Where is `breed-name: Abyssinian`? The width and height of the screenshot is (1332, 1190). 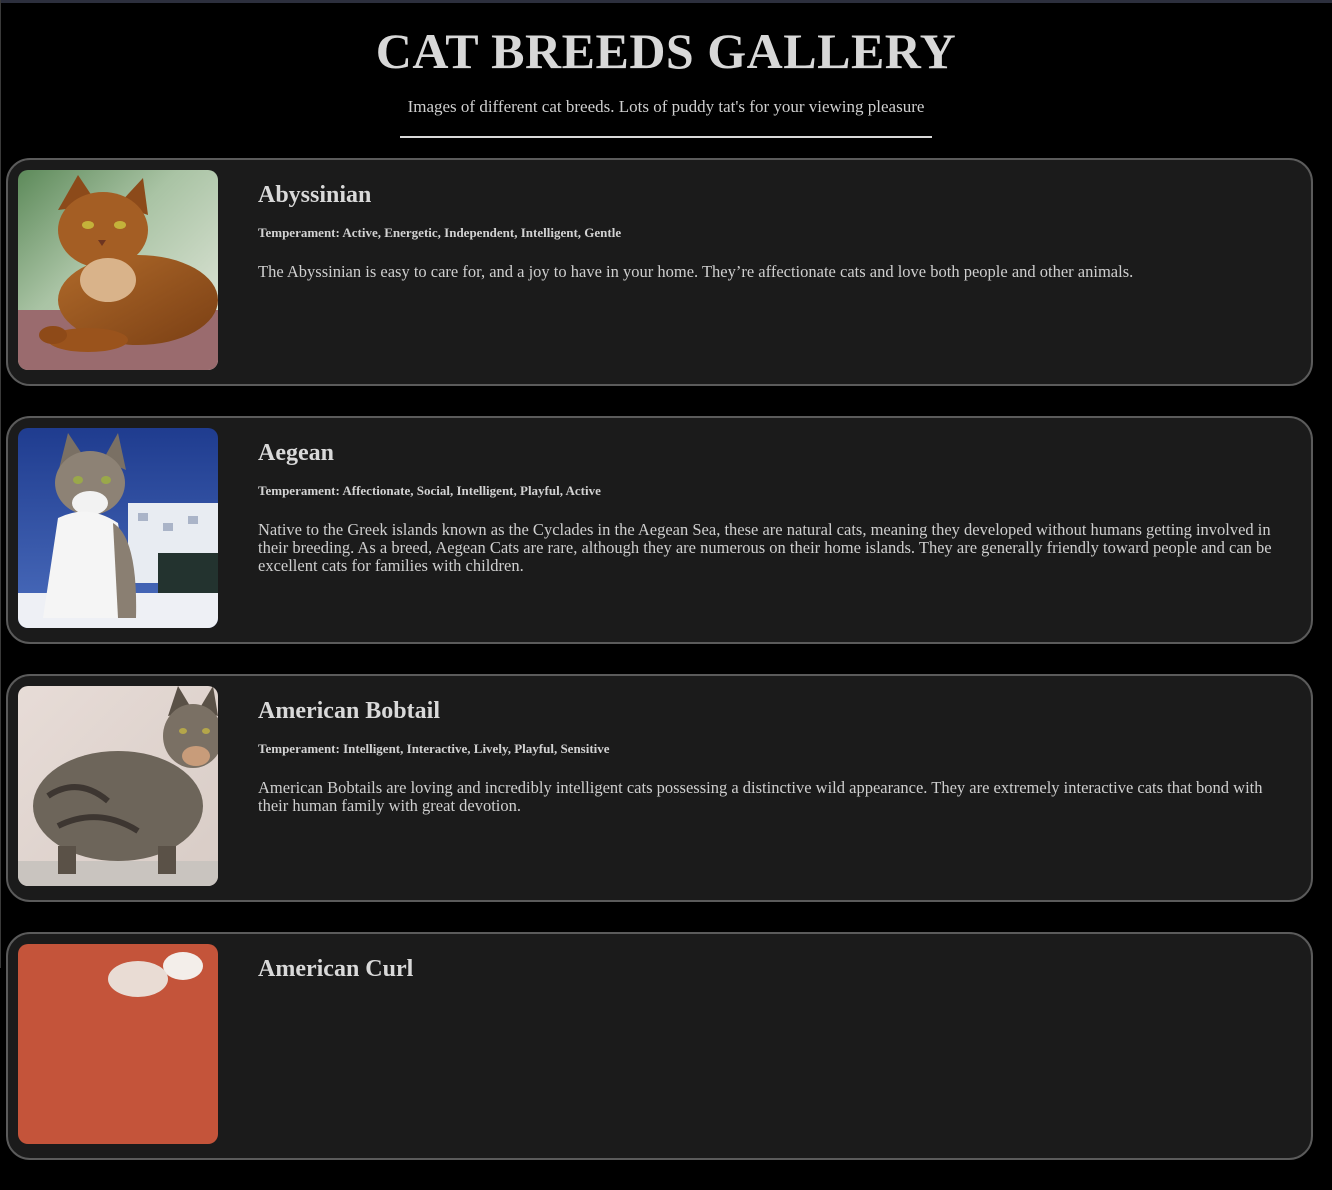
breed-name: Abyssinian is located at coordinates (315, 195).